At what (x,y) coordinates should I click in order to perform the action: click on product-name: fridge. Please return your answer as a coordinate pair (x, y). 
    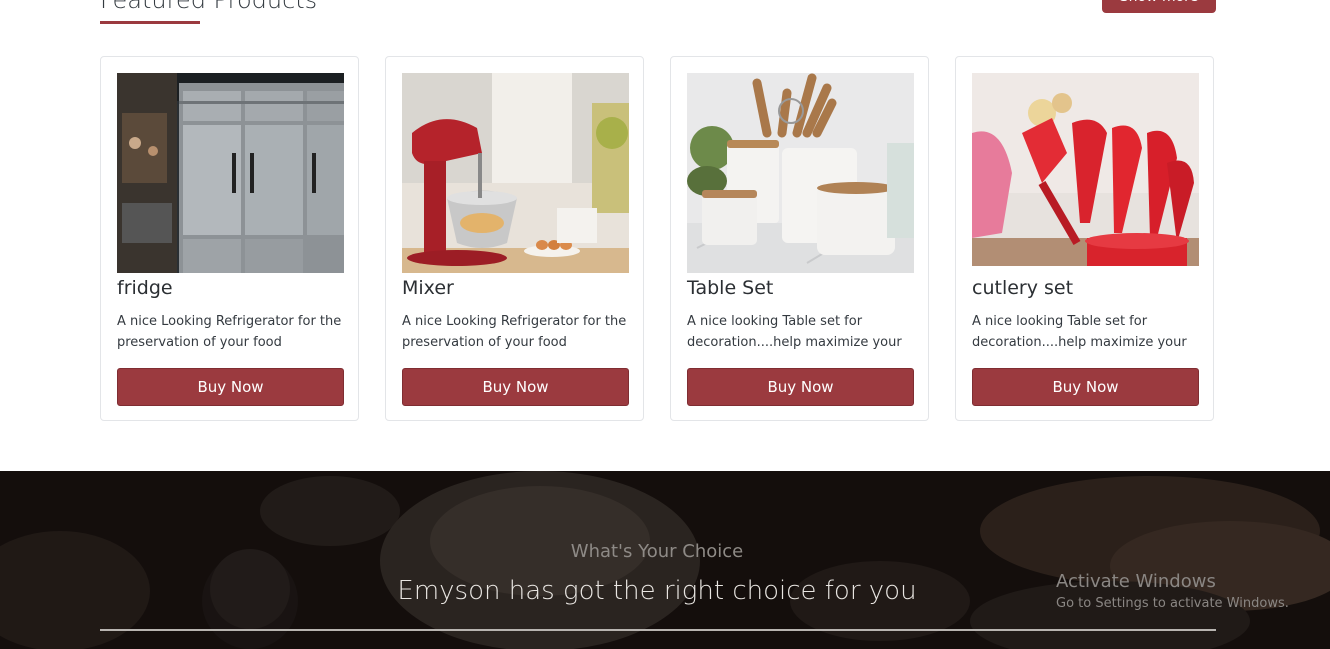
    Looking at the image, I should click on (145, 288).